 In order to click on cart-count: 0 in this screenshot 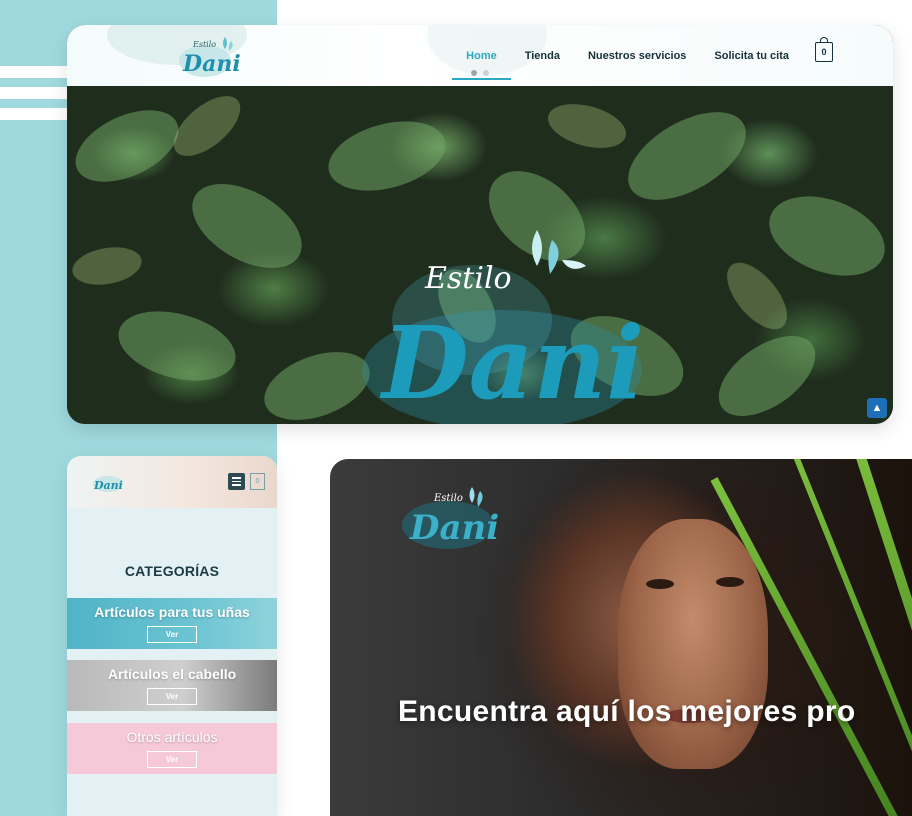, I will do `click(824, 52)`.